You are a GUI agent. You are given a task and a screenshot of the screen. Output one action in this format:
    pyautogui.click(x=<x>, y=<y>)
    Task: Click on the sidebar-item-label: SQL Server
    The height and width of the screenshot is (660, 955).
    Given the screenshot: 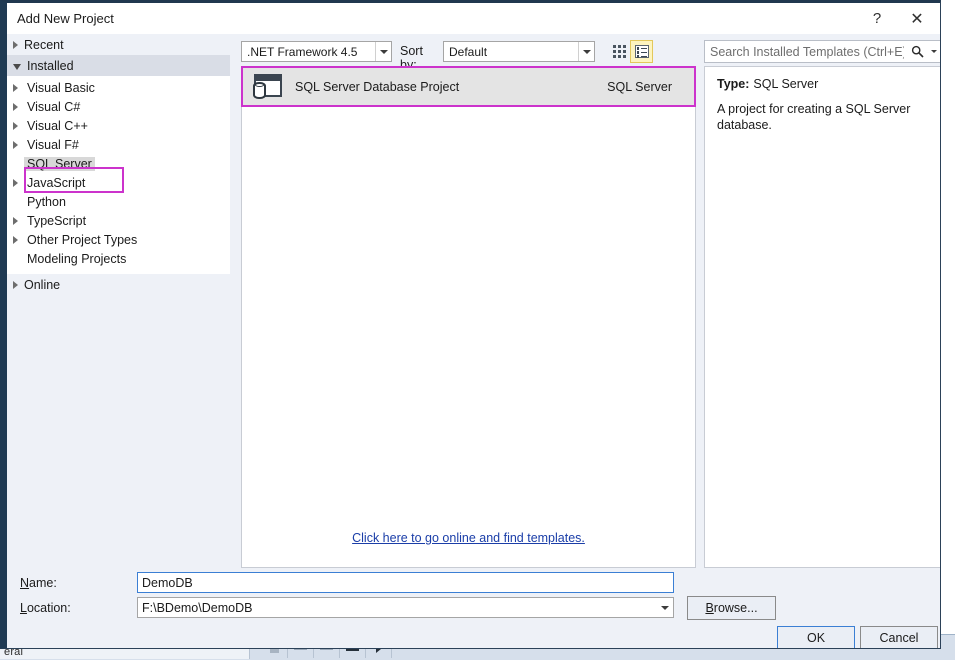 What is the action you would take?
    pyautogui.click(x=59, y=163)
    